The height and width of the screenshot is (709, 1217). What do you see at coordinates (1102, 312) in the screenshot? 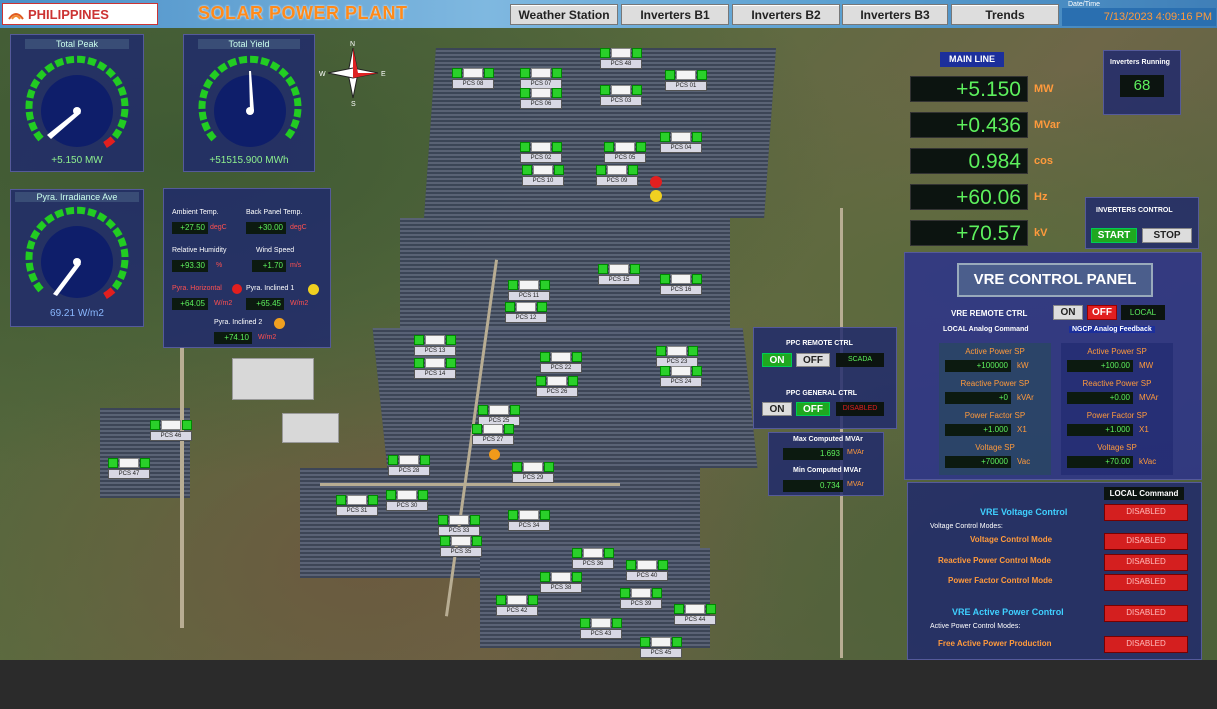
I see `vre-off-button: OFF` at bounding box center [1102, 312].